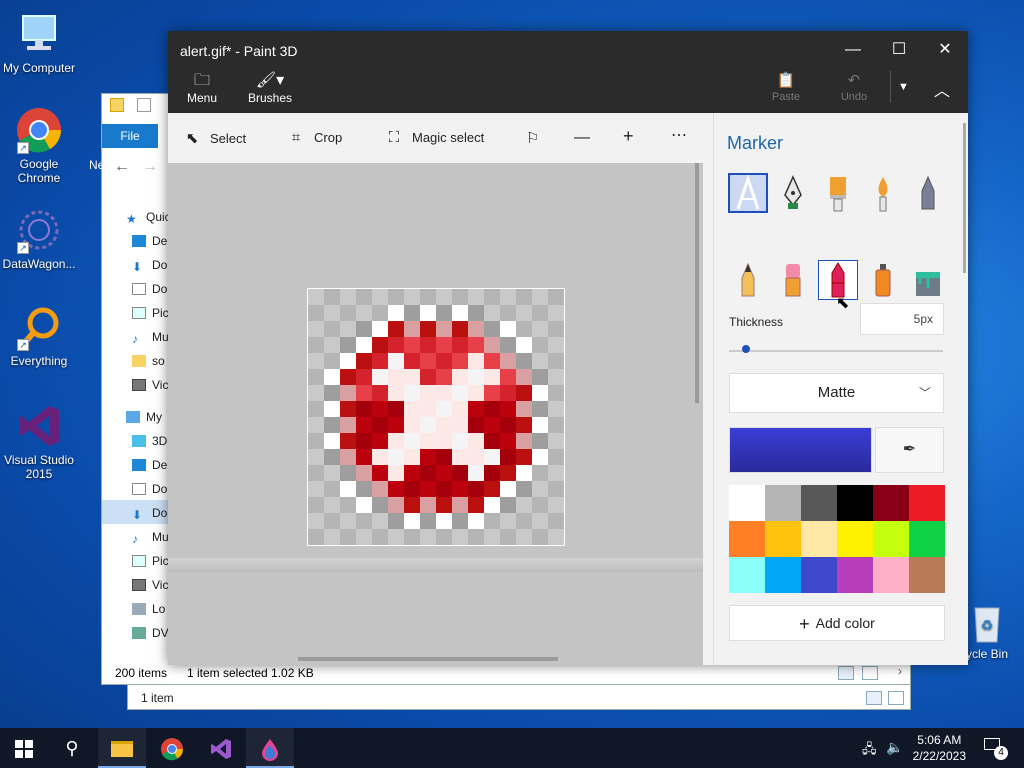 The height and width of the screenshot is (768, 1024). What do you see at coordinates (836, 393) in the screenshot?
I see `finish-dropdown: Matte ﹀` at bounding box center [836, 393].